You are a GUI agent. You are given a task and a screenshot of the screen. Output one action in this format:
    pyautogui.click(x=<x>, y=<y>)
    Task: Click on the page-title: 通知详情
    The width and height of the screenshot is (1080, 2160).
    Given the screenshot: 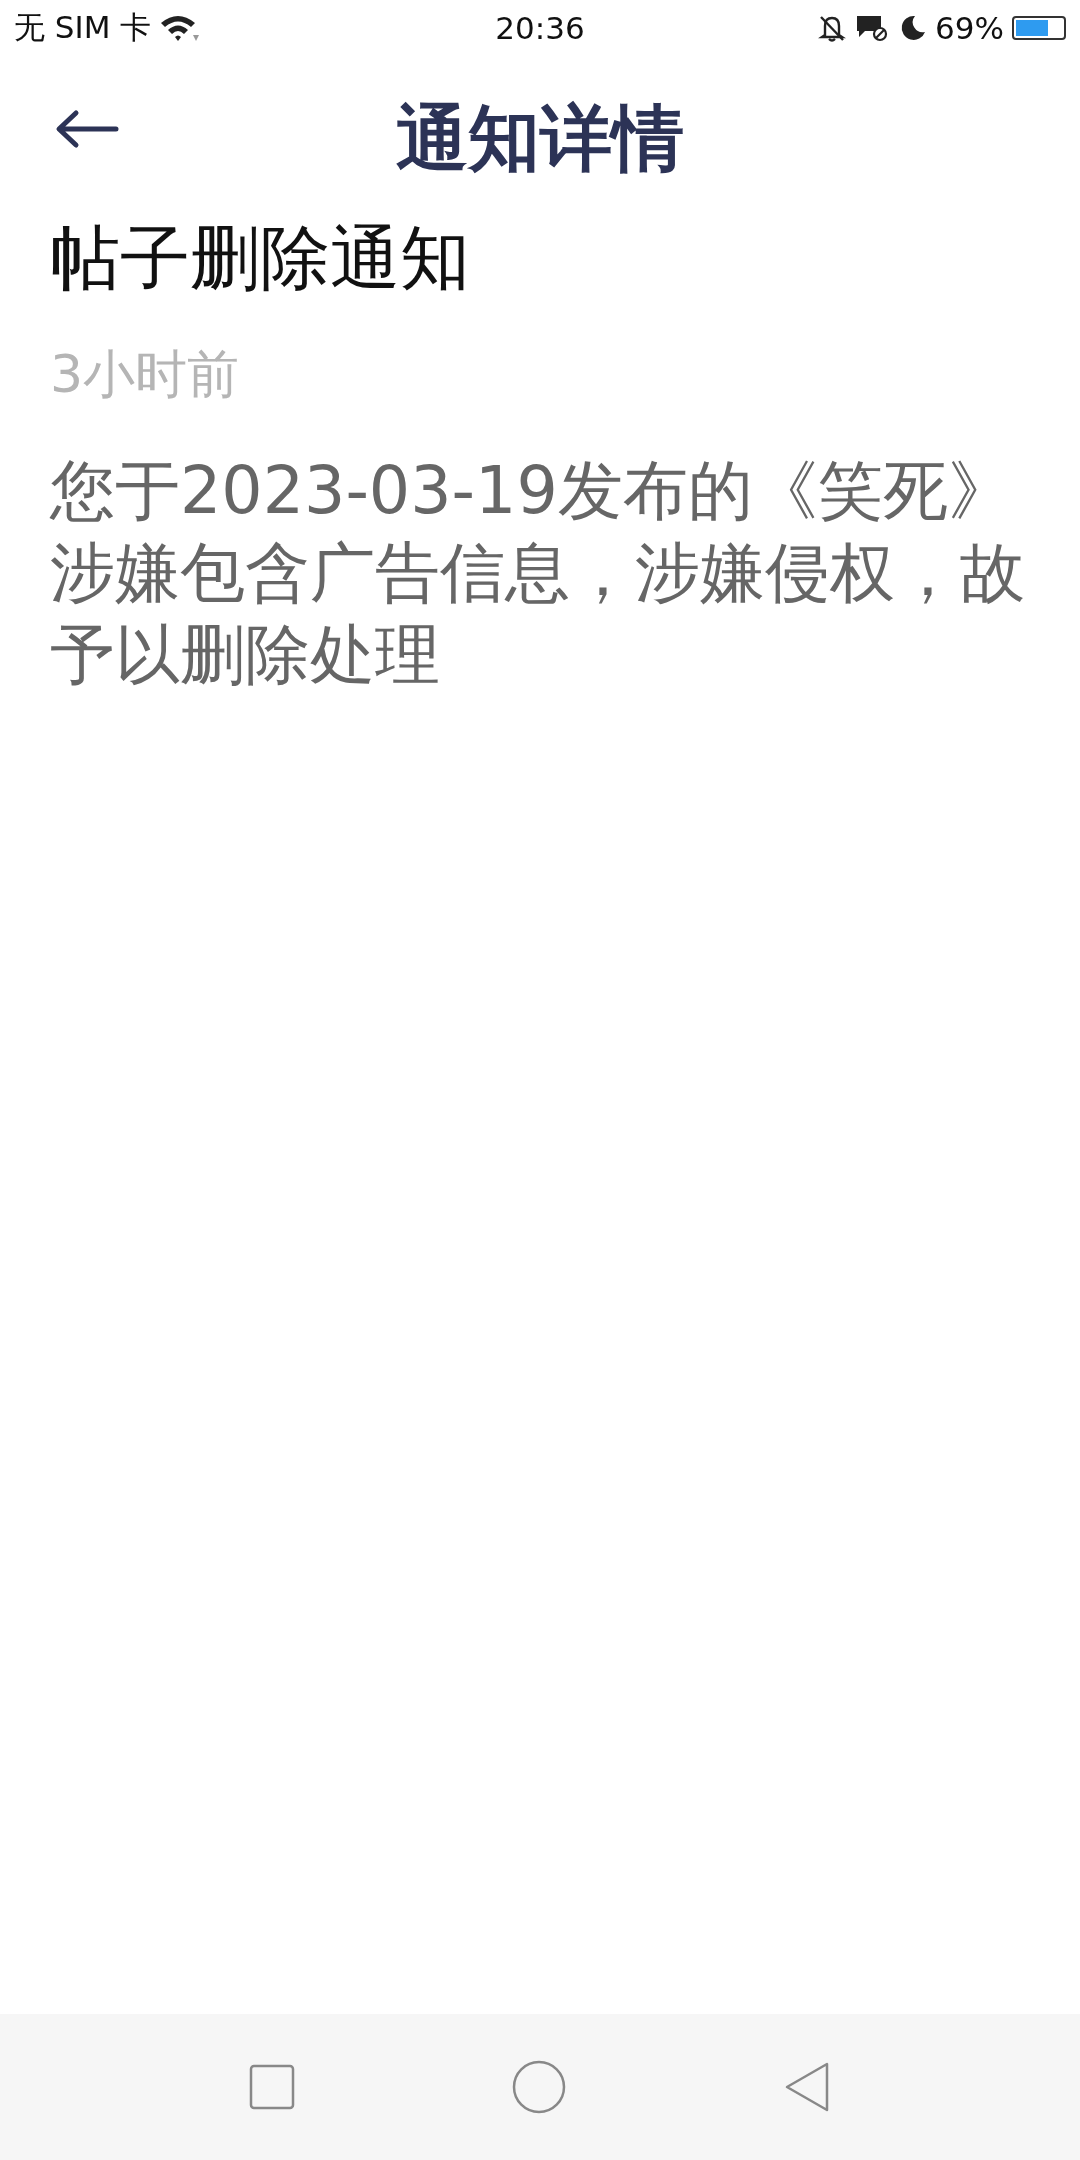 What is the action you would take?
    pyautogui.click(x=540, y=138)
    